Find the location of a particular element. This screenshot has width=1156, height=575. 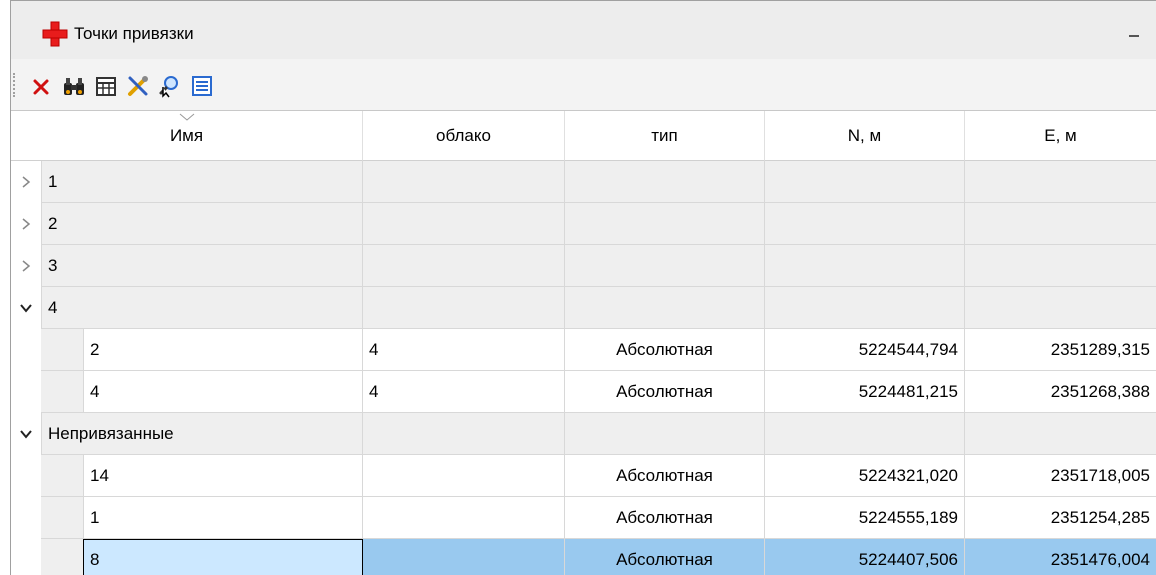

panel-title: Точки привязки is located at coordinates (134, 33).